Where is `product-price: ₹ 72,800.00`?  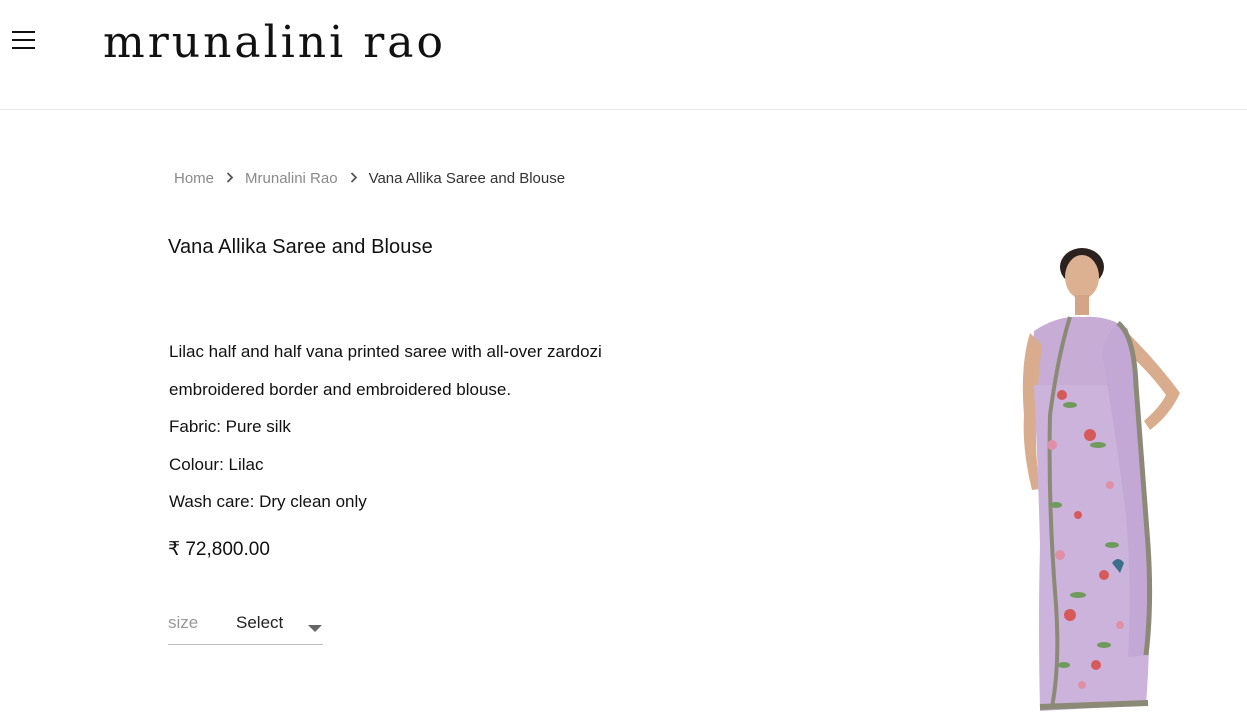 product-price: ₹ 72,800.00 is located at coordinates (219, 549).